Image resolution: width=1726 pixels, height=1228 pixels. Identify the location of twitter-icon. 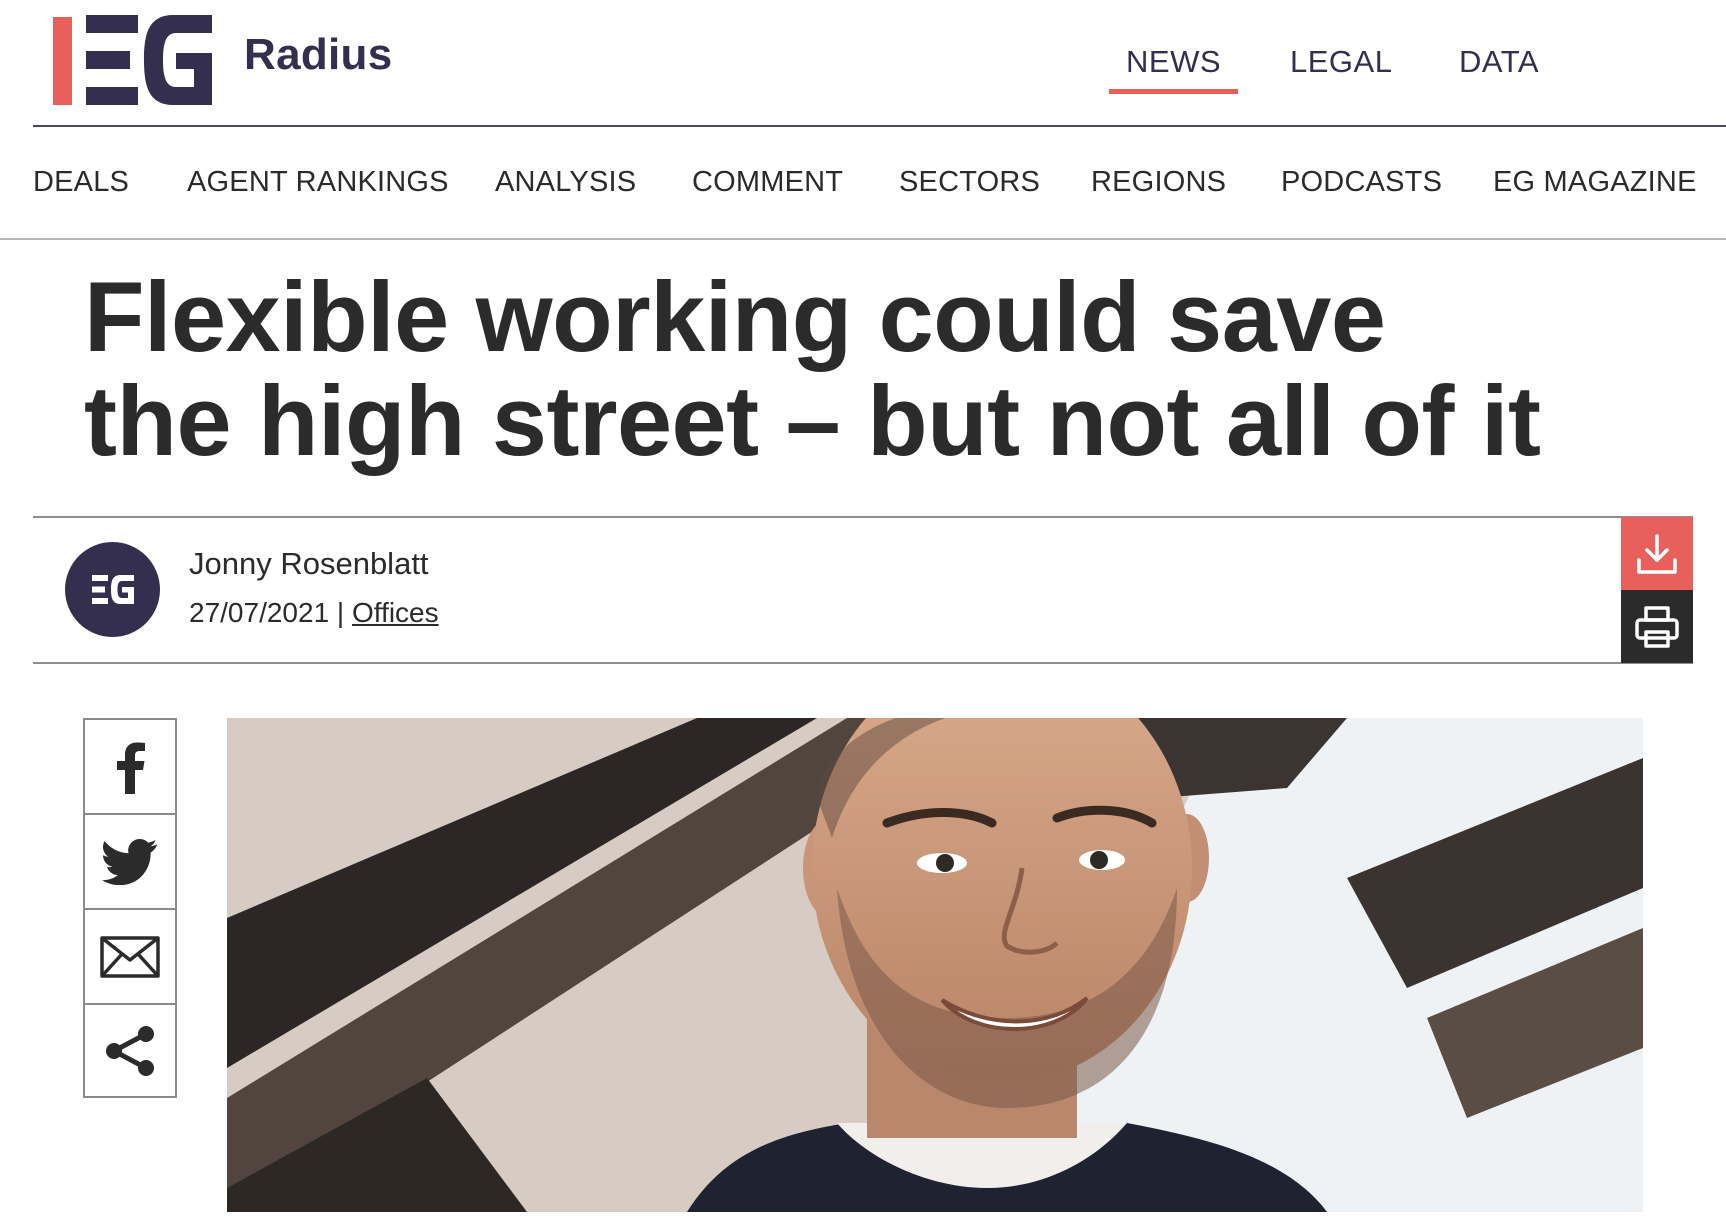
(129, 861).